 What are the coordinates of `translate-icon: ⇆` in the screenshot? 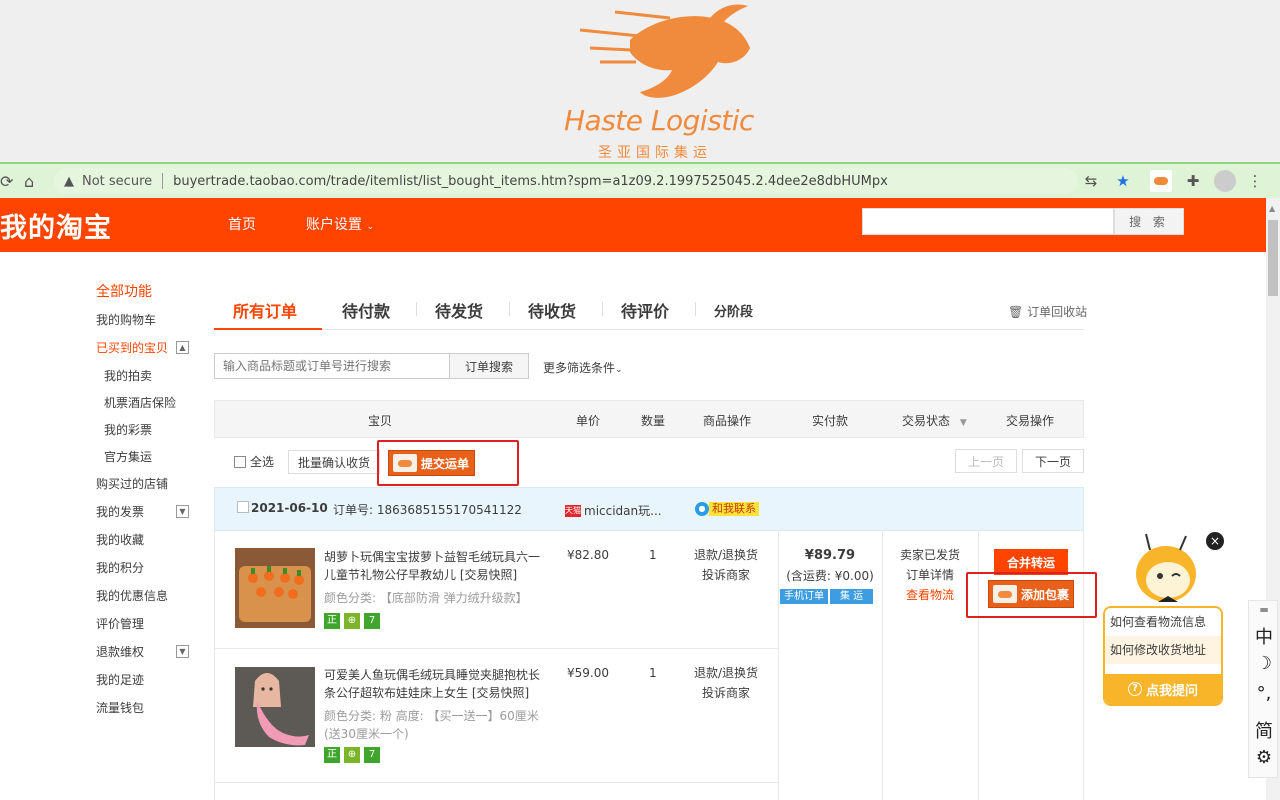 It's located at (1091, 181).